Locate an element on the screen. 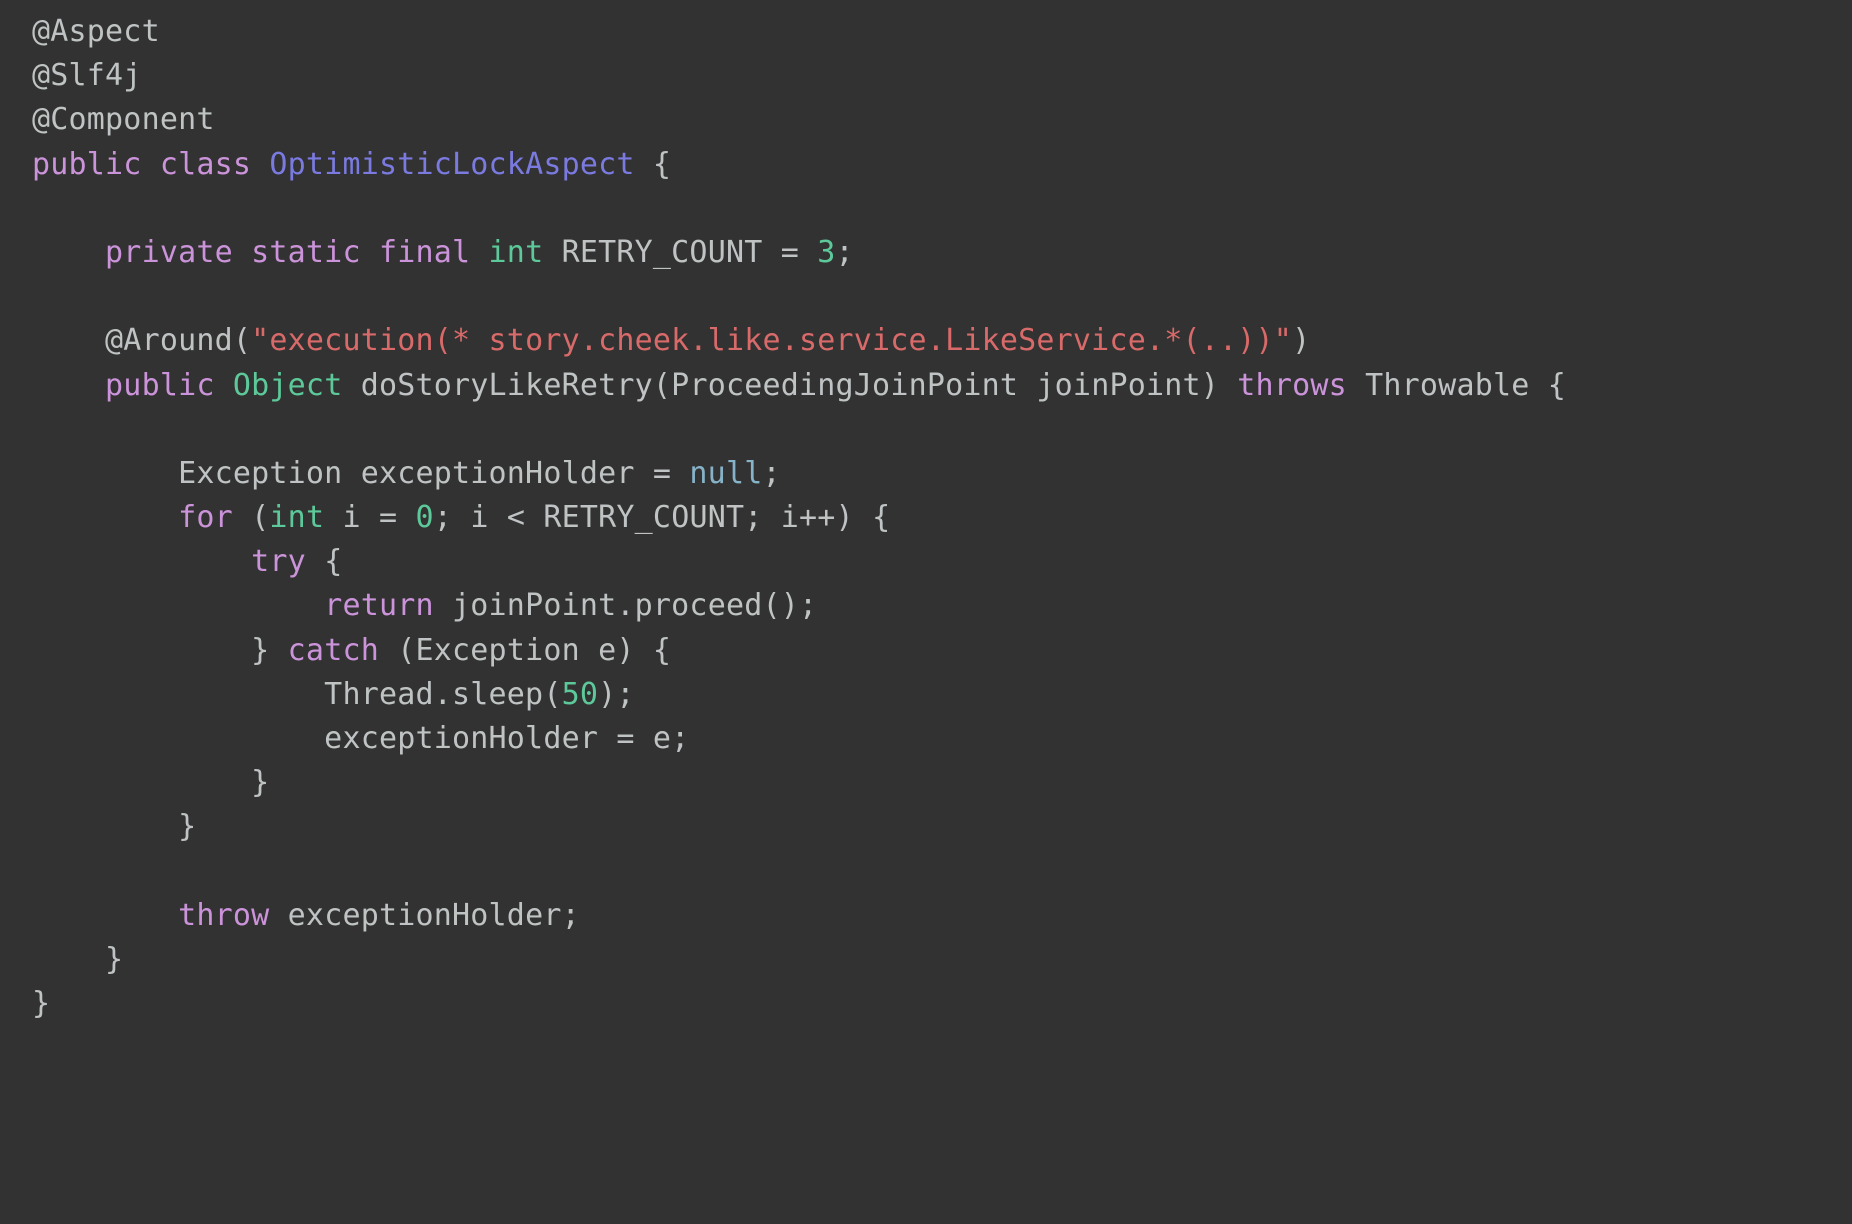 The height and width of the screenshot is (1224, 1852). code-token-annot: @Aspect is located at coordinates (96, 31).